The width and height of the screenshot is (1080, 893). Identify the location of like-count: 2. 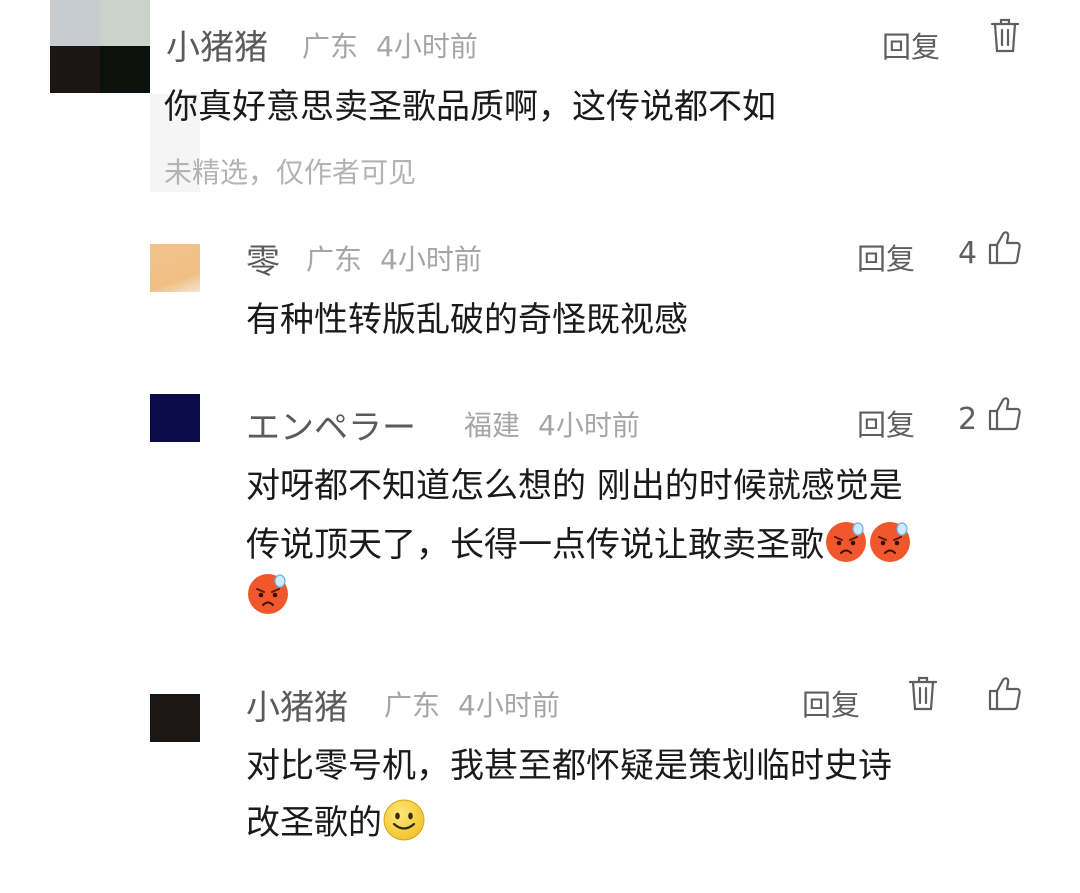
(968, 419).